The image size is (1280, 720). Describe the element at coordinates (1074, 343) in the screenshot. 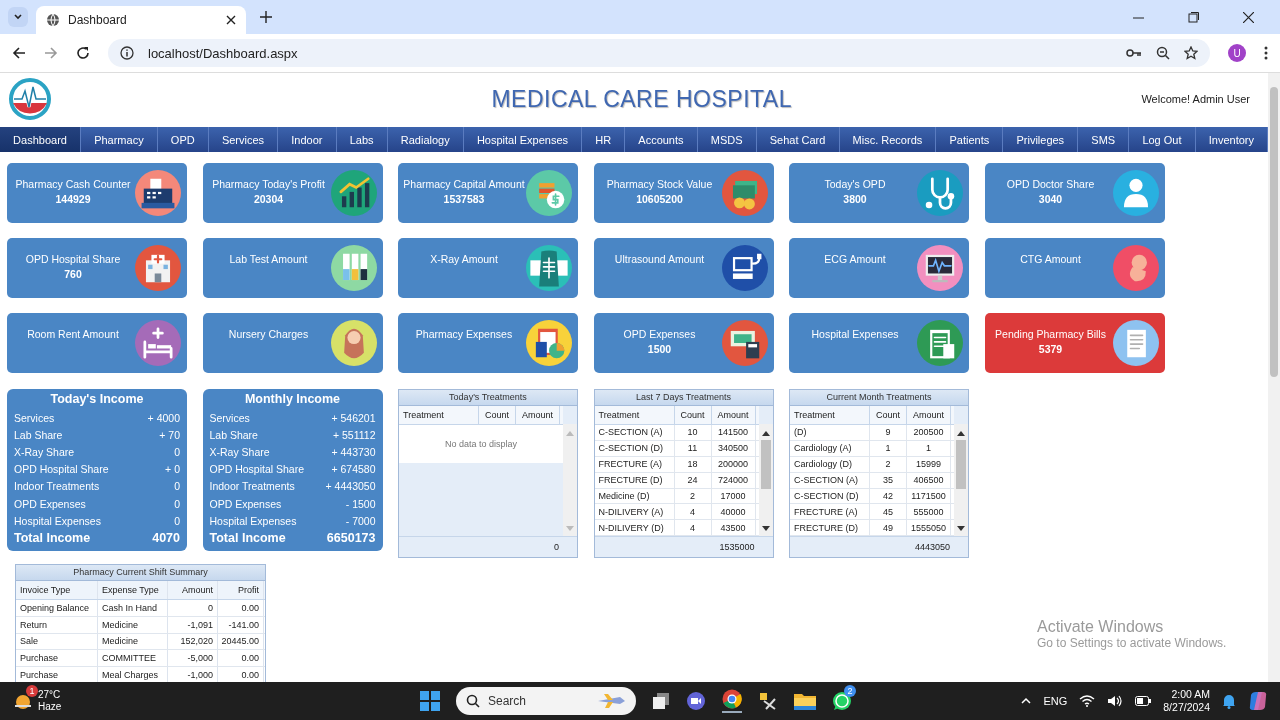

I see `stat-card: Pending Pharmacy Bills 5379` at that location.